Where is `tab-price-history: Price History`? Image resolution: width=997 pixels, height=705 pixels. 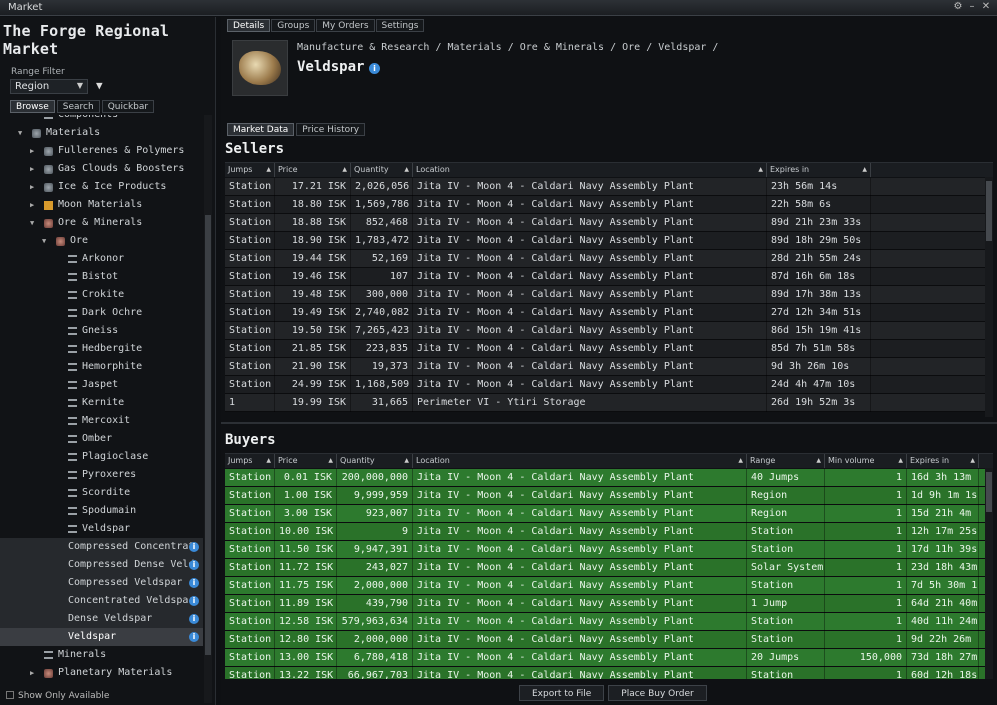
tab-price-history: Price History is located at coordinates (331, 129).